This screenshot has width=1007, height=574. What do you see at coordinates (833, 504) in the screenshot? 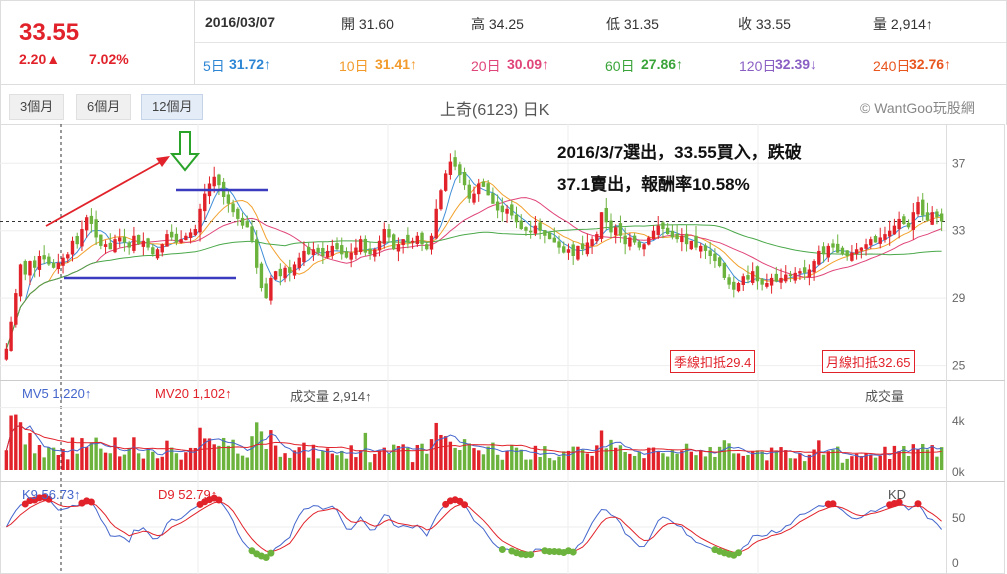
I see `kd-overbought-dot` at bounding box center [833, 504].